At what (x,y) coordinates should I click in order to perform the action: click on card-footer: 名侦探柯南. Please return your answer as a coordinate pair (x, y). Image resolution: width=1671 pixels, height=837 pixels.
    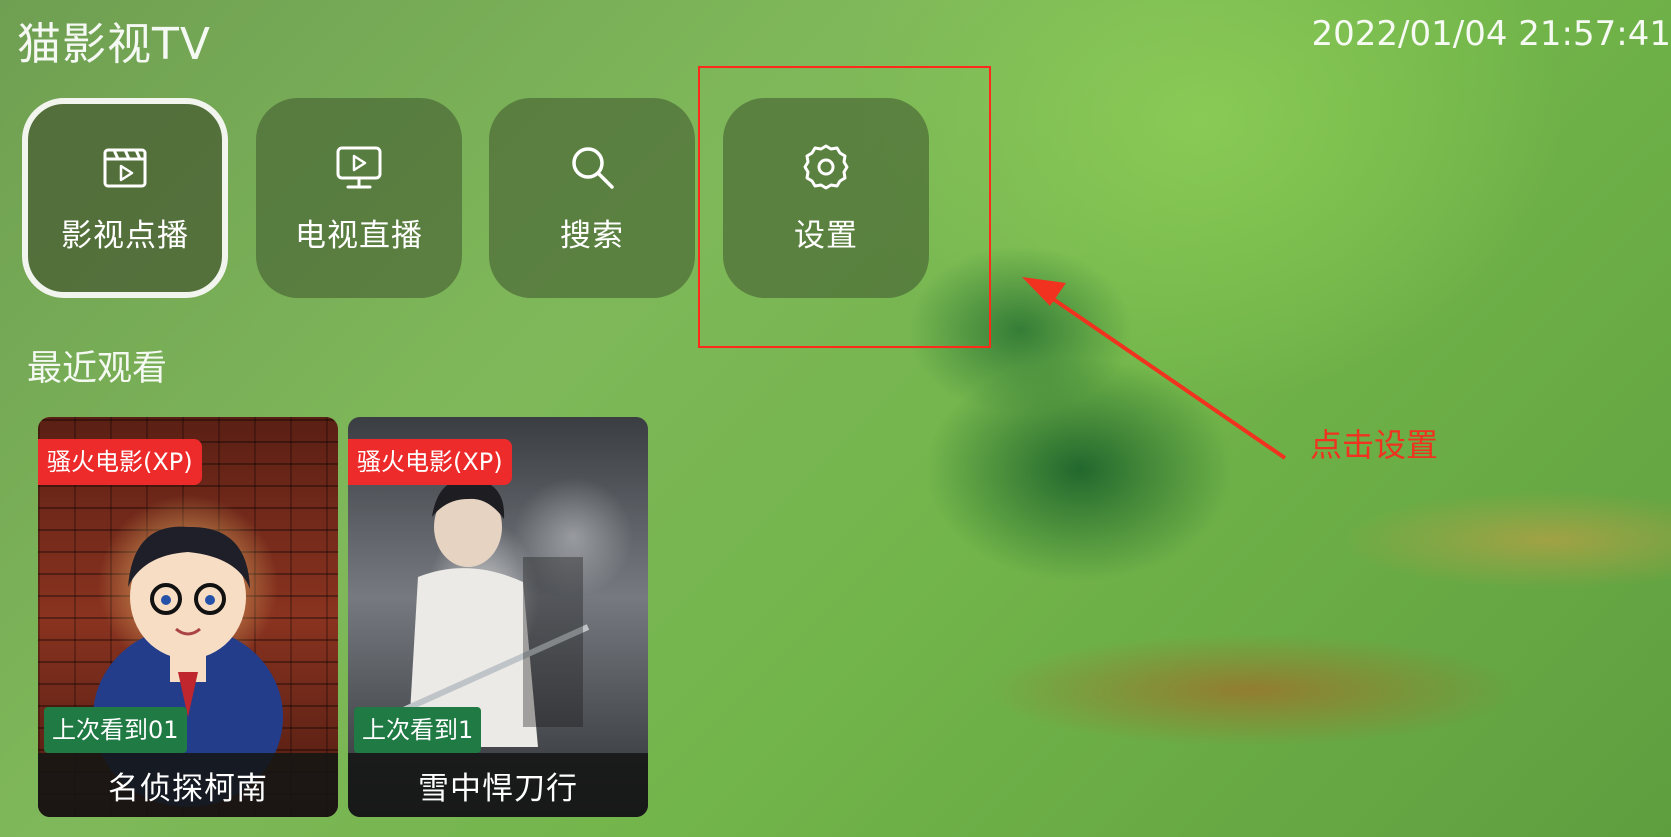
    Looking at the image, I should click on (188, 785).